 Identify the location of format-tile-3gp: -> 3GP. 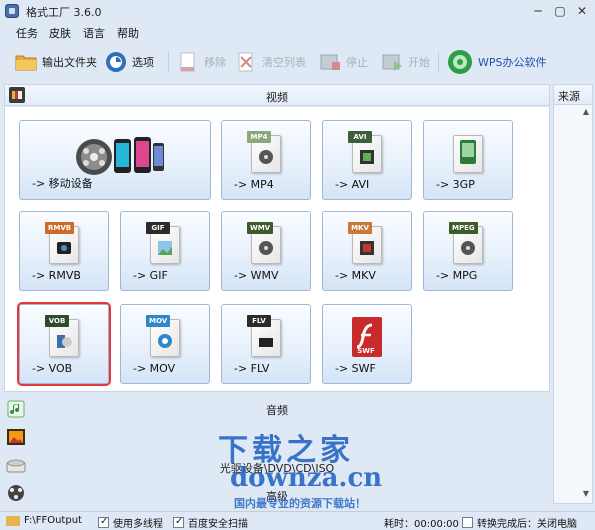
(468, 160).